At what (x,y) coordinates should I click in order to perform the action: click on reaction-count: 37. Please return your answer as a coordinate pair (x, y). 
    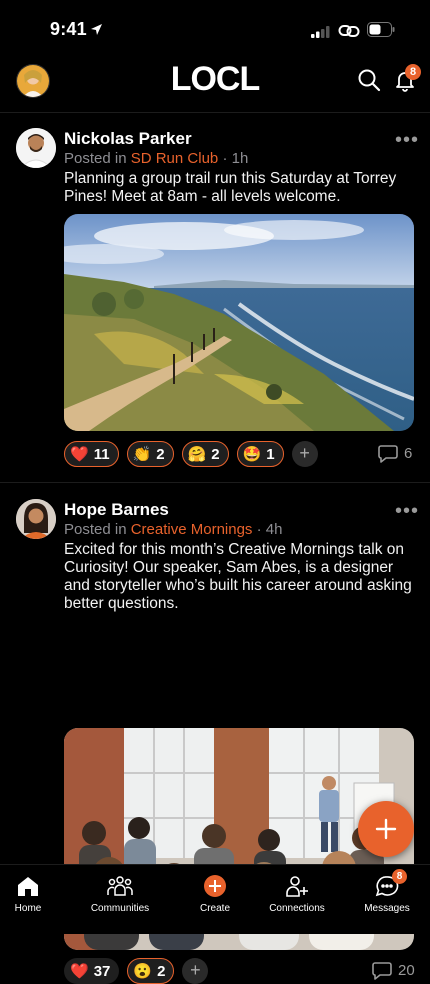
    Looking at the image, I should click on (102, 971).